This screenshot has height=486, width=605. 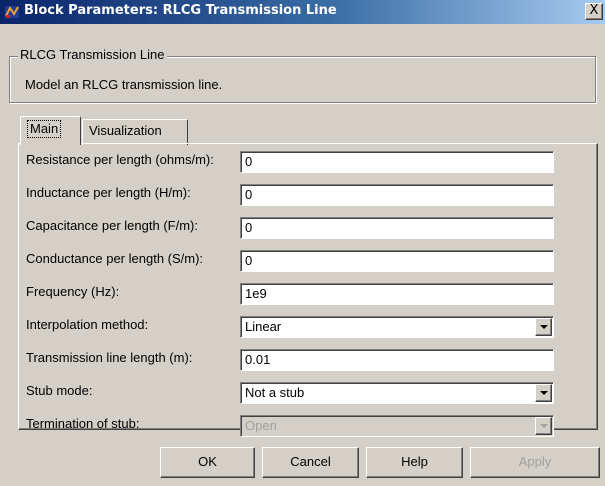 What do you see at coordinates (249, 227) in the screenshot?
I see `capacitance-value: 0` at bounding box center [249, 227].